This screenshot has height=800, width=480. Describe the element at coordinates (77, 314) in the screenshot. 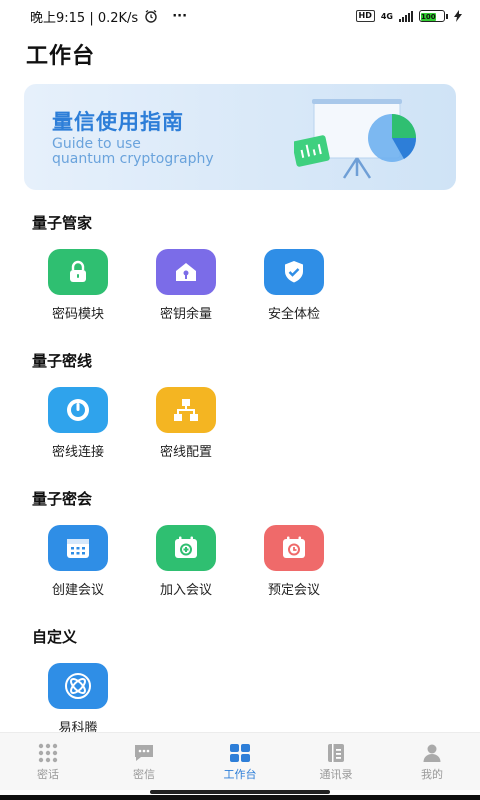

I see `item-label: 密码模块` at that location.